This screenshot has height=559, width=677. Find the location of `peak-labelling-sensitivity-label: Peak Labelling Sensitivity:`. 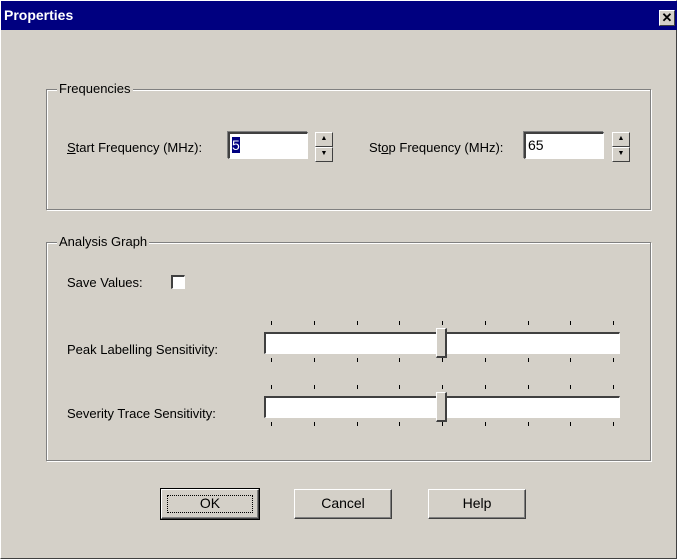

peak-labelling-sensitivity-label: Peak Labelling Sensitivity: is located at coordinates (143, 349).